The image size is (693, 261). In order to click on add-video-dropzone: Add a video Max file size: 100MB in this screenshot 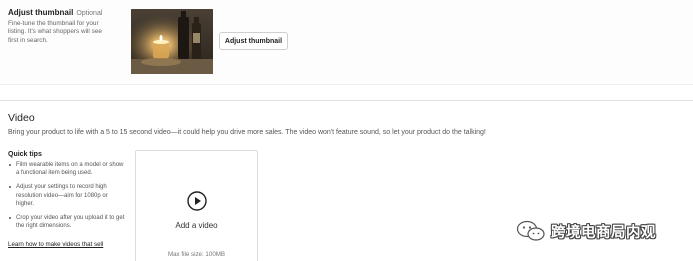, I will do `click(196, 205)`.